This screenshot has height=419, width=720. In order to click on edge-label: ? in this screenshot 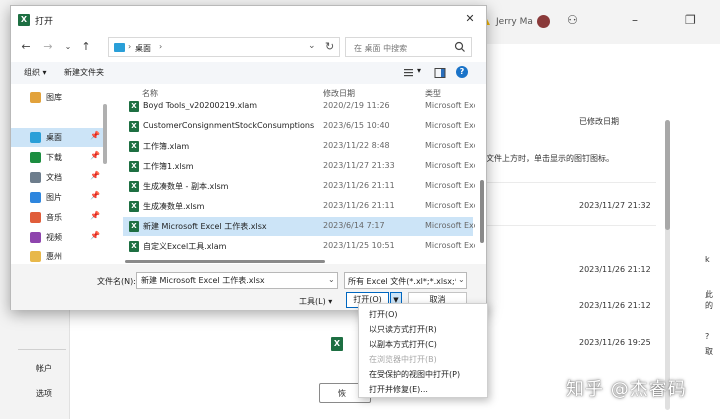, I will do `click(707, 336)`.